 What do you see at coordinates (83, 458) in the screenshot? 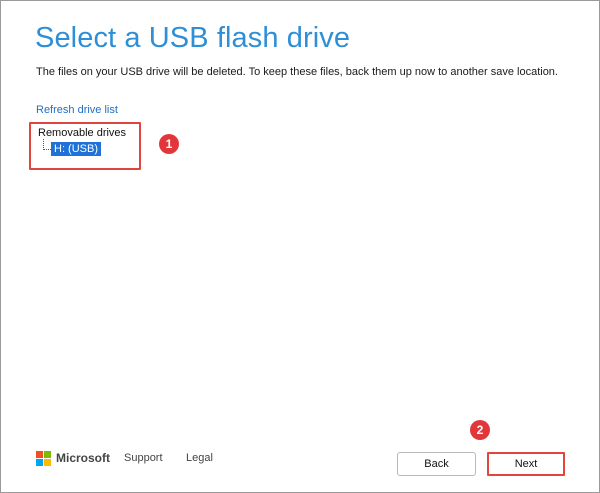
I see `microsoft-brand-text: Microsoft` at bounding box center [83, 458].